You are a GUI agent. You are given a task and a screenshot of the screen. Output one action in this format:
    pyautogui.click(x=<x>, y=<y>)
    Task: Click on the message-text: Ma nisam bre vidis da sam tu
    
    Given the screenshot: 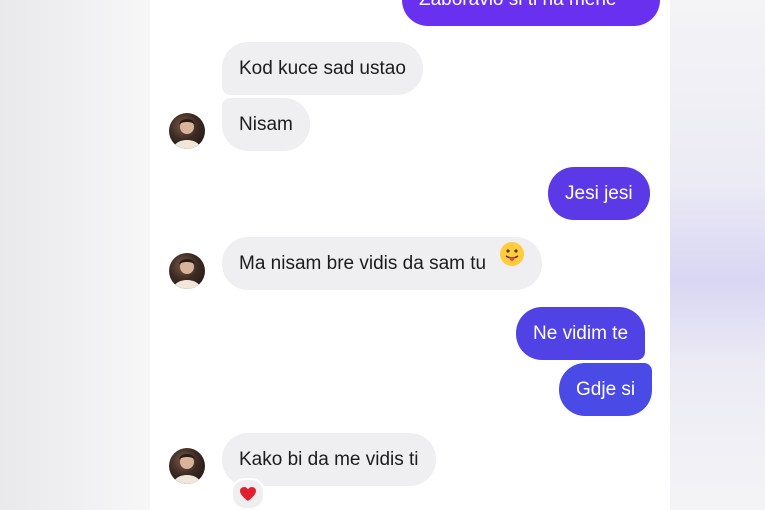 What is the action you would take?
    pyautogui.click(x=363, y=263)
    